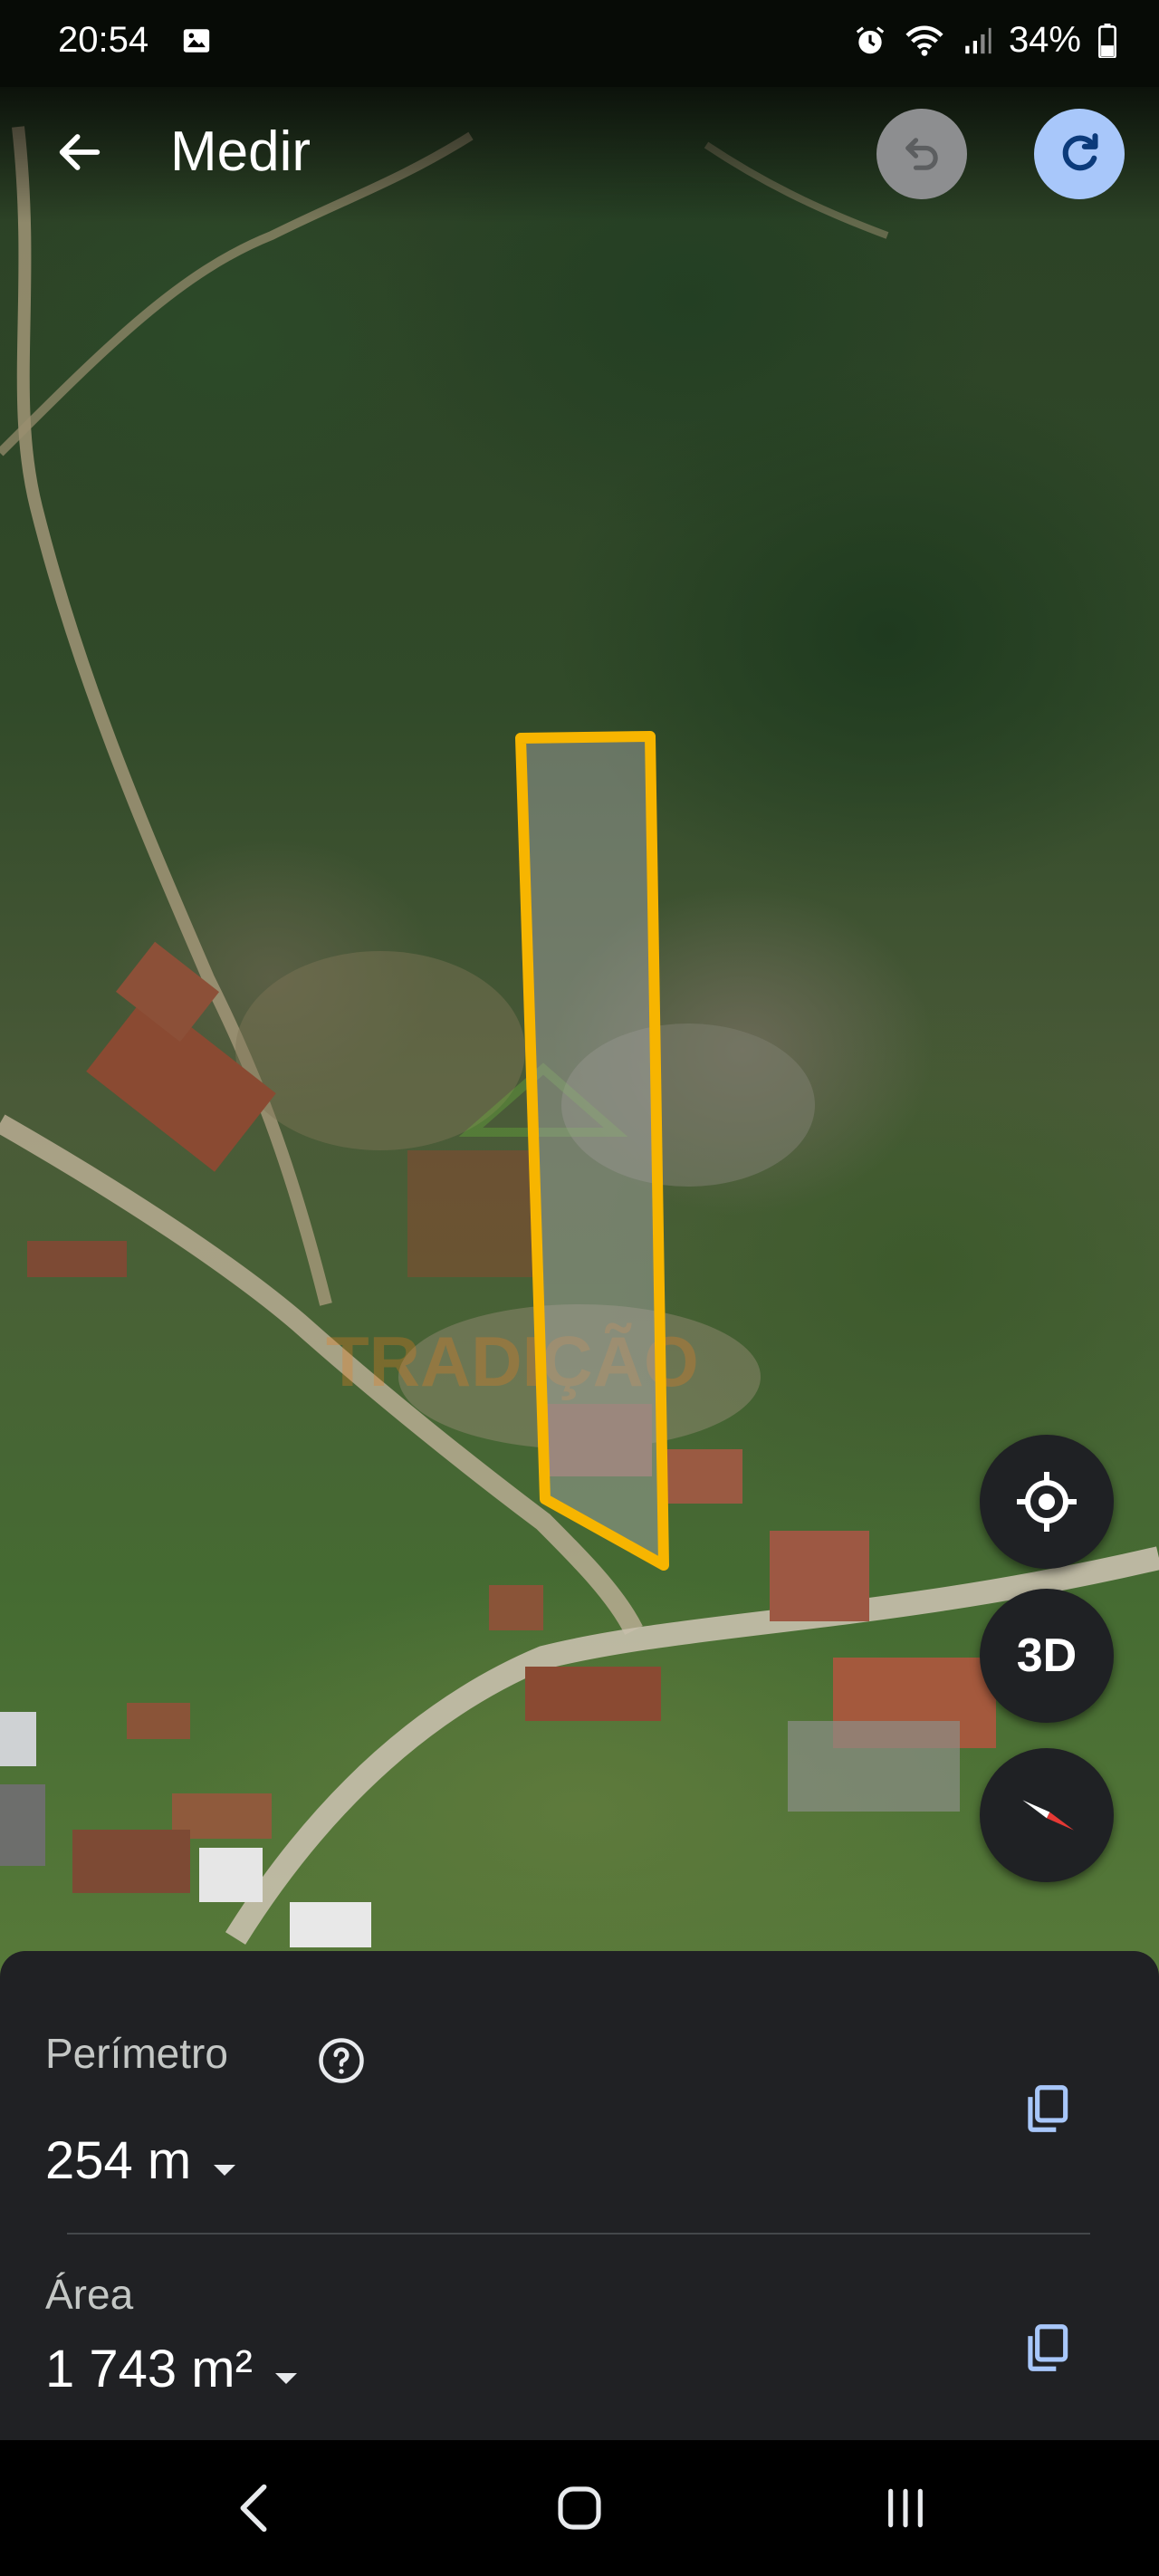  I want to click on status-time: 20:54, so click(104, 40).